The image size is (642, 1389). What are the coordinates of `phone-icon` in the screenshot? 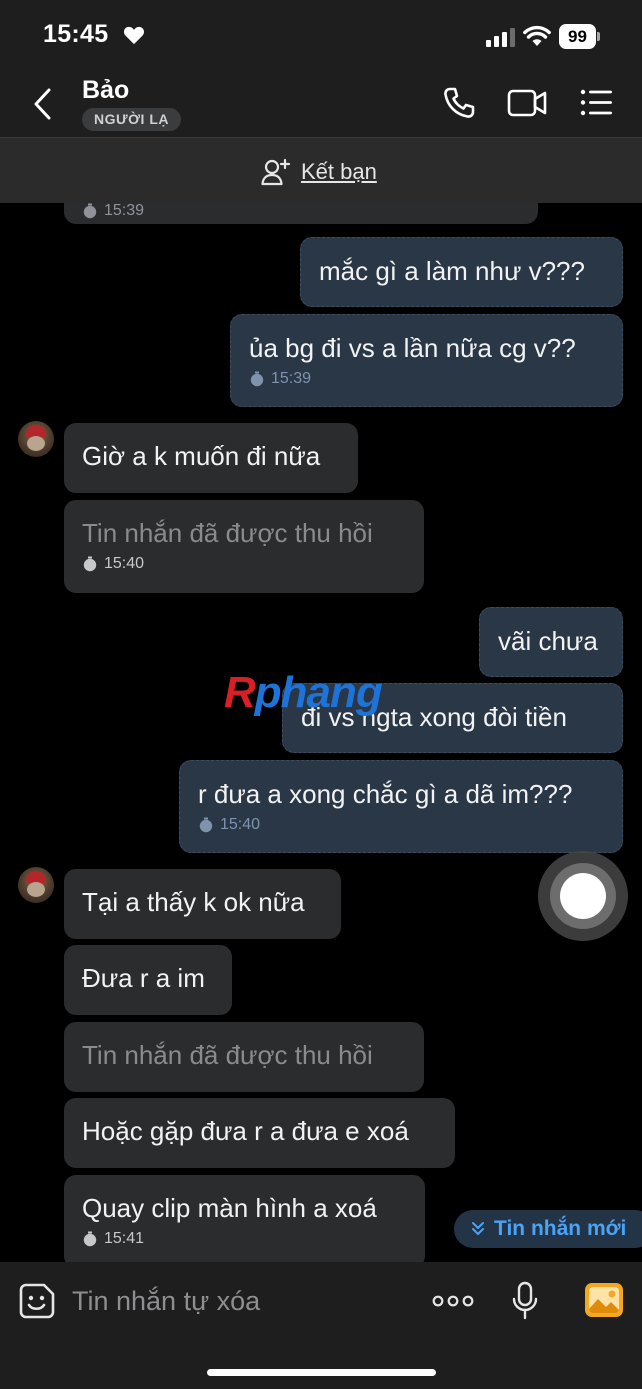 It's located at (459, 103).